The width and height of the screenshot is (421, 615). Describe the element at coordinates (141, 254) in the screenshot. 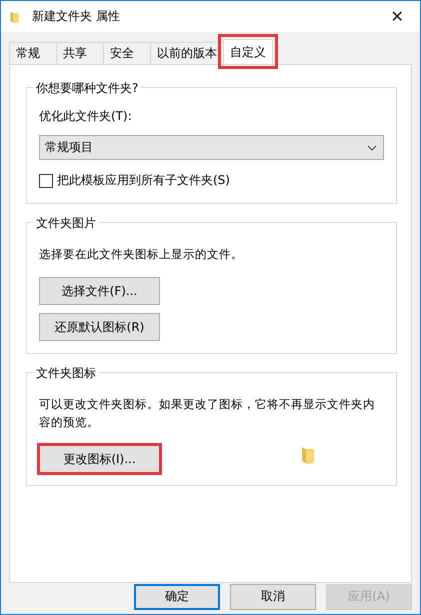

I see `description-text: 选择要在此文件夹图标上显示的文件。` at that location.